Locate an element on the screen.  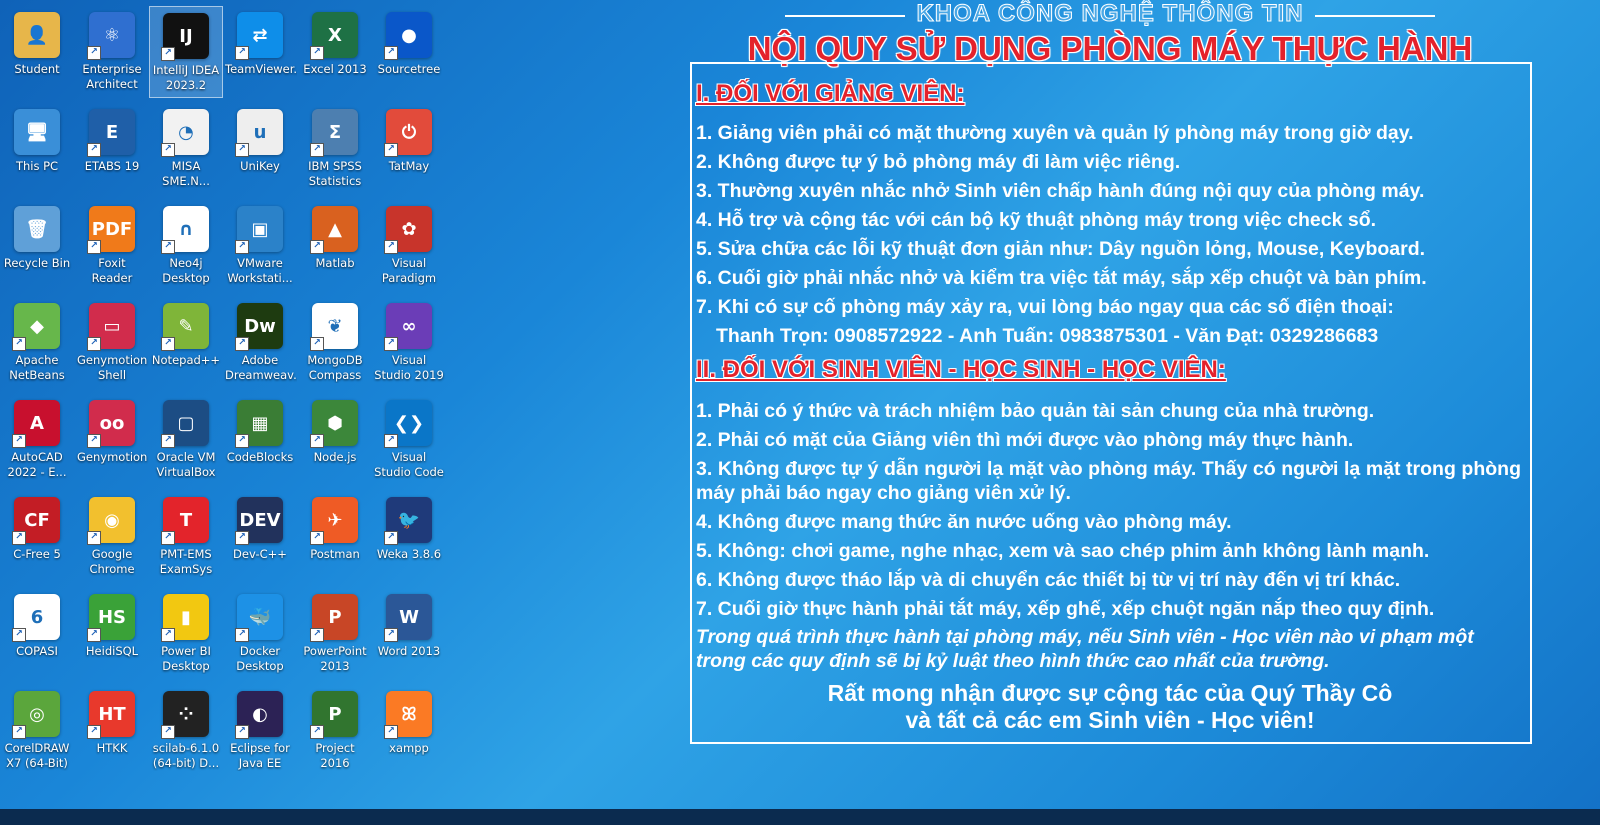
desktop-icon-mongodb-compass: ❦ ↗ MongoDB Compass is located at coordinates (335, 343).